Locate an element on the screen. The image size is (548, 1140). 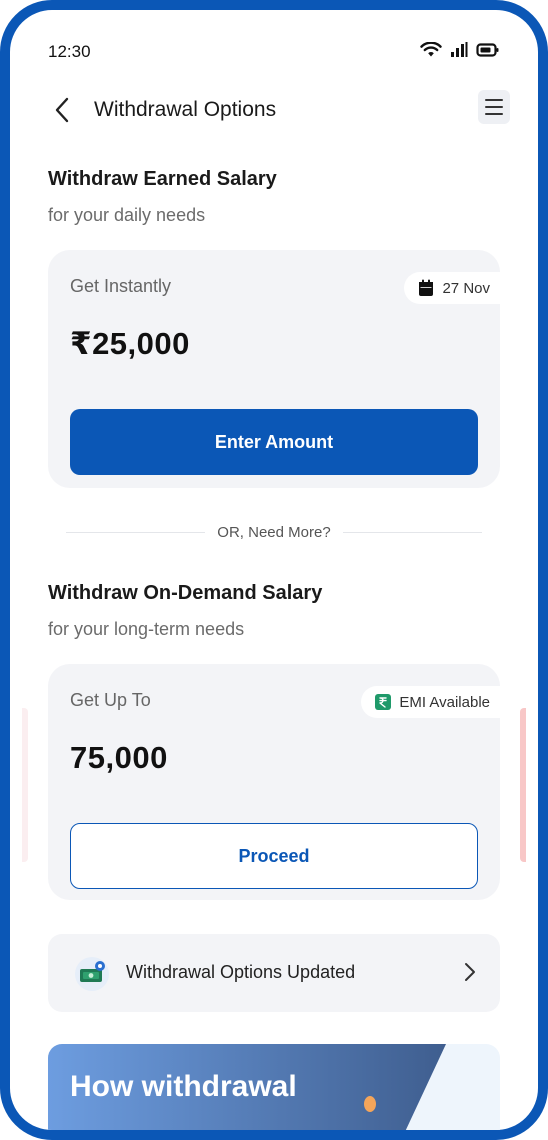
earned-section-subtitle: for your daily needs is located at coordinates (127, 215).